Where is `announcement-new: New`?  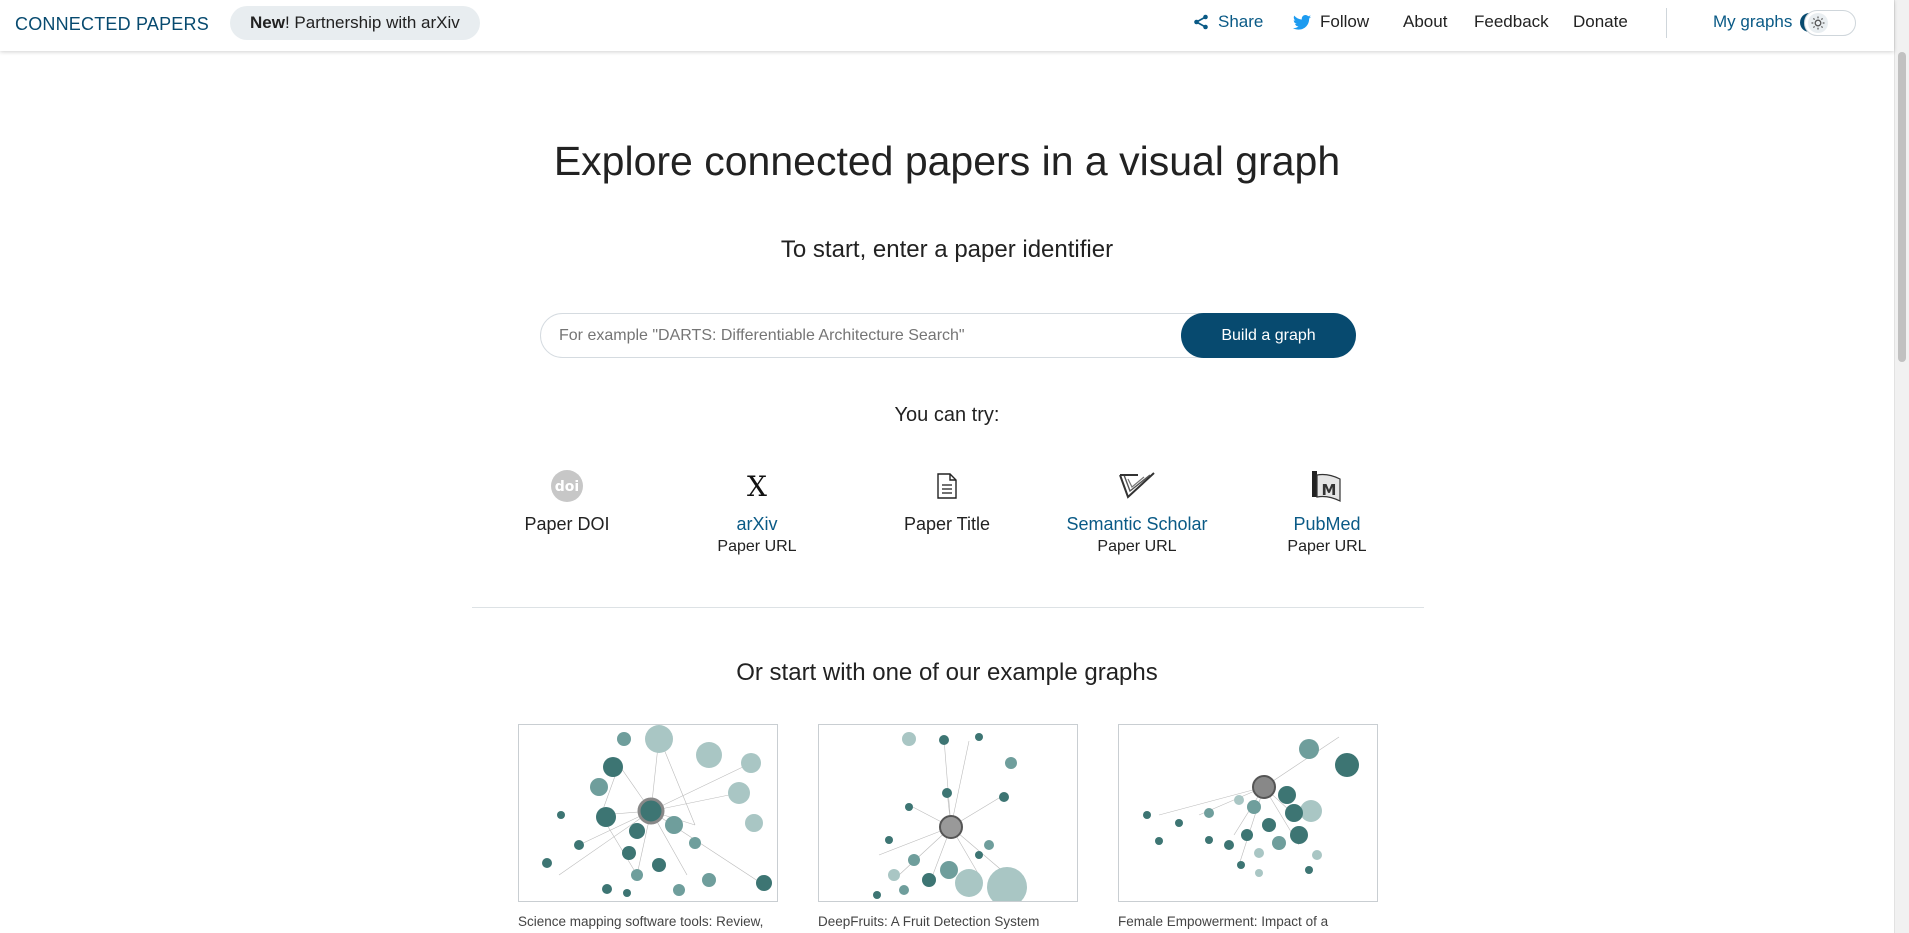 announcement-new: New is located at coordinates (267, 22).